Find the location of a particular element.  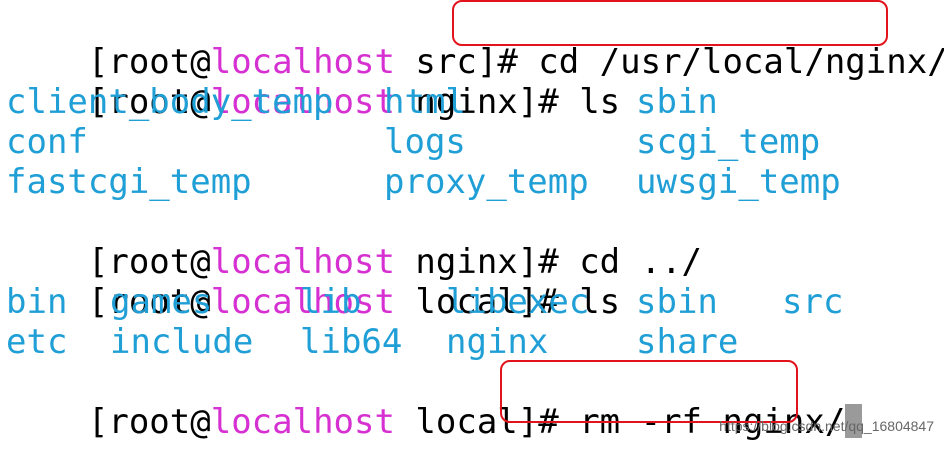

ls-entry-bin: bin is located at coordinates (37, 302).